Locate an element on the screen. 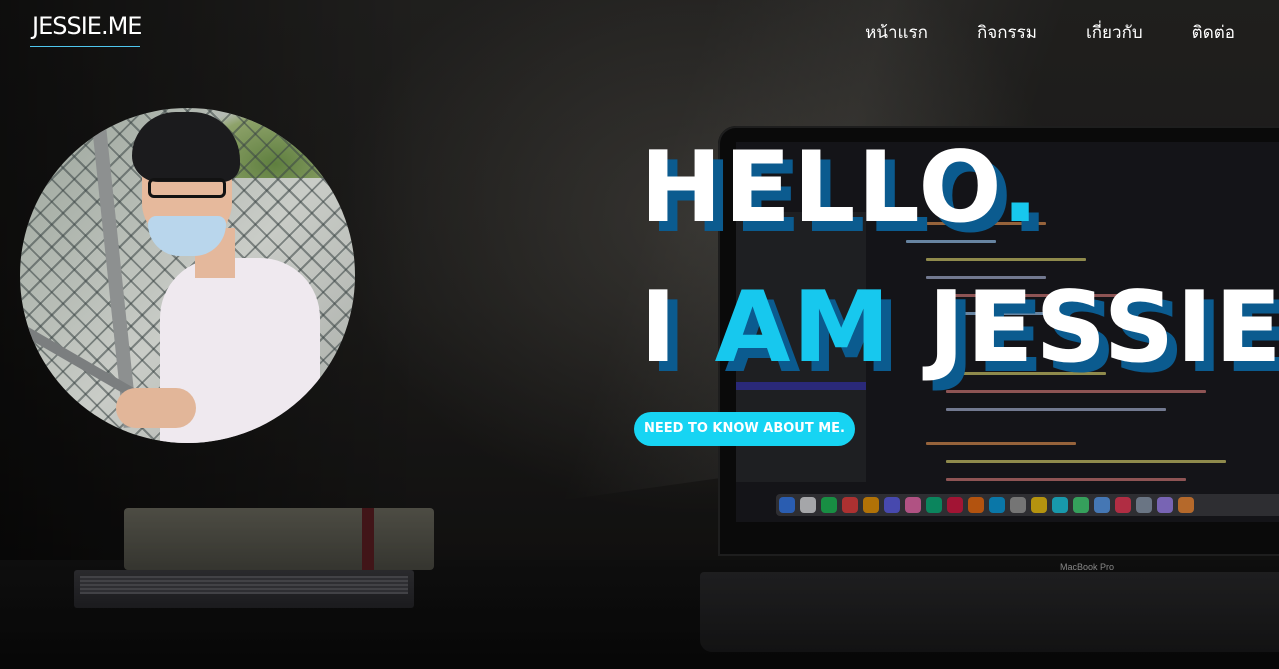 Image resolution: width=1279 pixels, height=669 pixels. photo-arm is located at coordinates (156, 408).